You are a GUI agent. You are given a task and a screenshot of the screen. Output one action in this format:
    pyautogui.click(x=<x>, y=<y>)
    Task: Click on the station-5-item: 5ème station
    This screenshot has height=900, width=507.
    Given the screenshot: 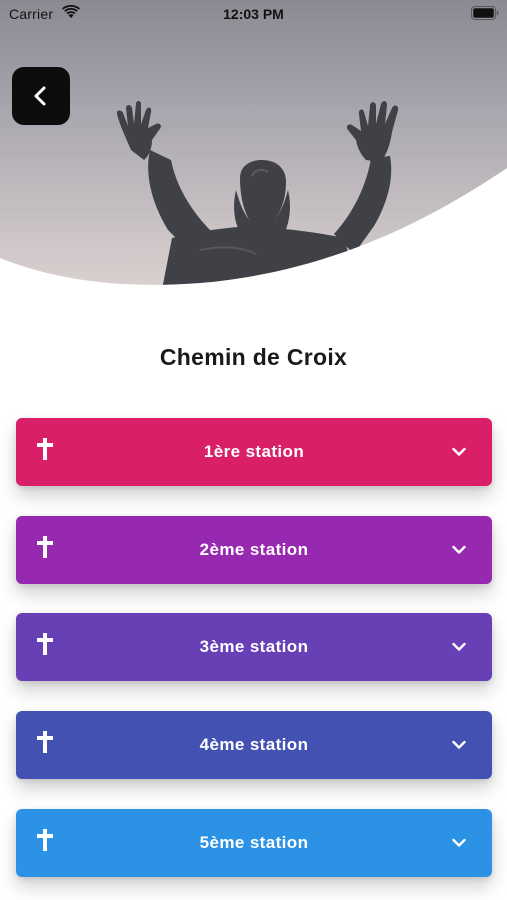 What is the action you would take?
    pyautogui.click(x=254, y=843)
    